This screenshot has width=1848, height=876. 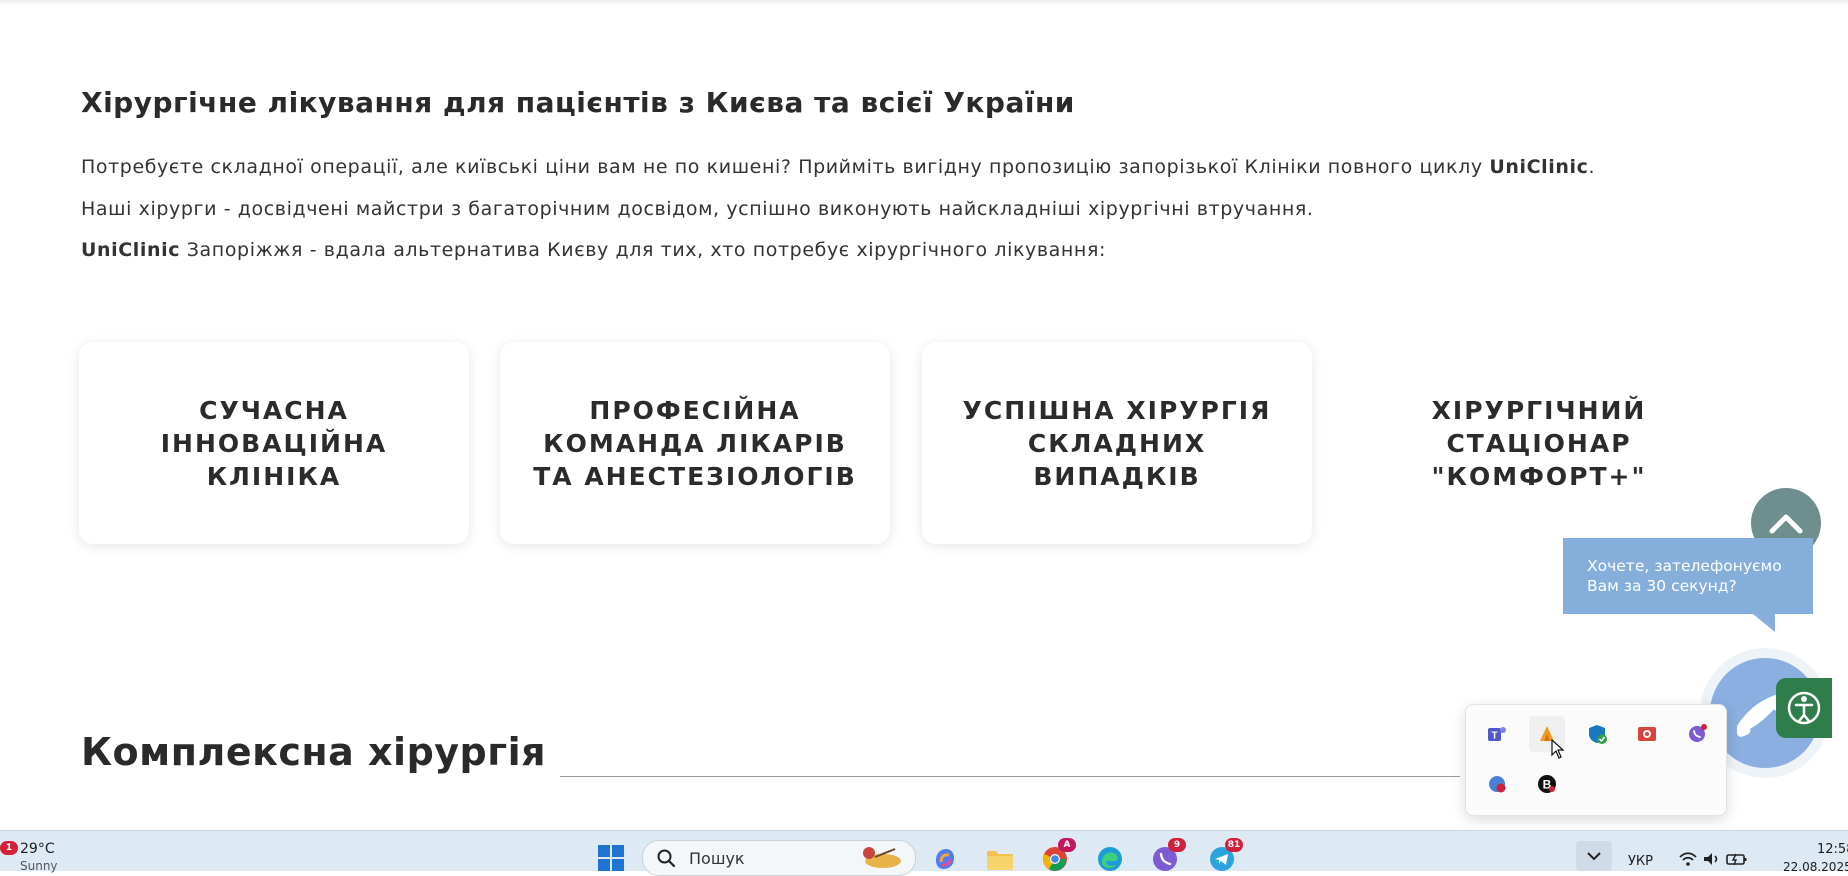 What do you see at coordinates (1558, 749) in the screenshot?
I see `mouse-cursor-icon` at bounding box center [1558, 749].